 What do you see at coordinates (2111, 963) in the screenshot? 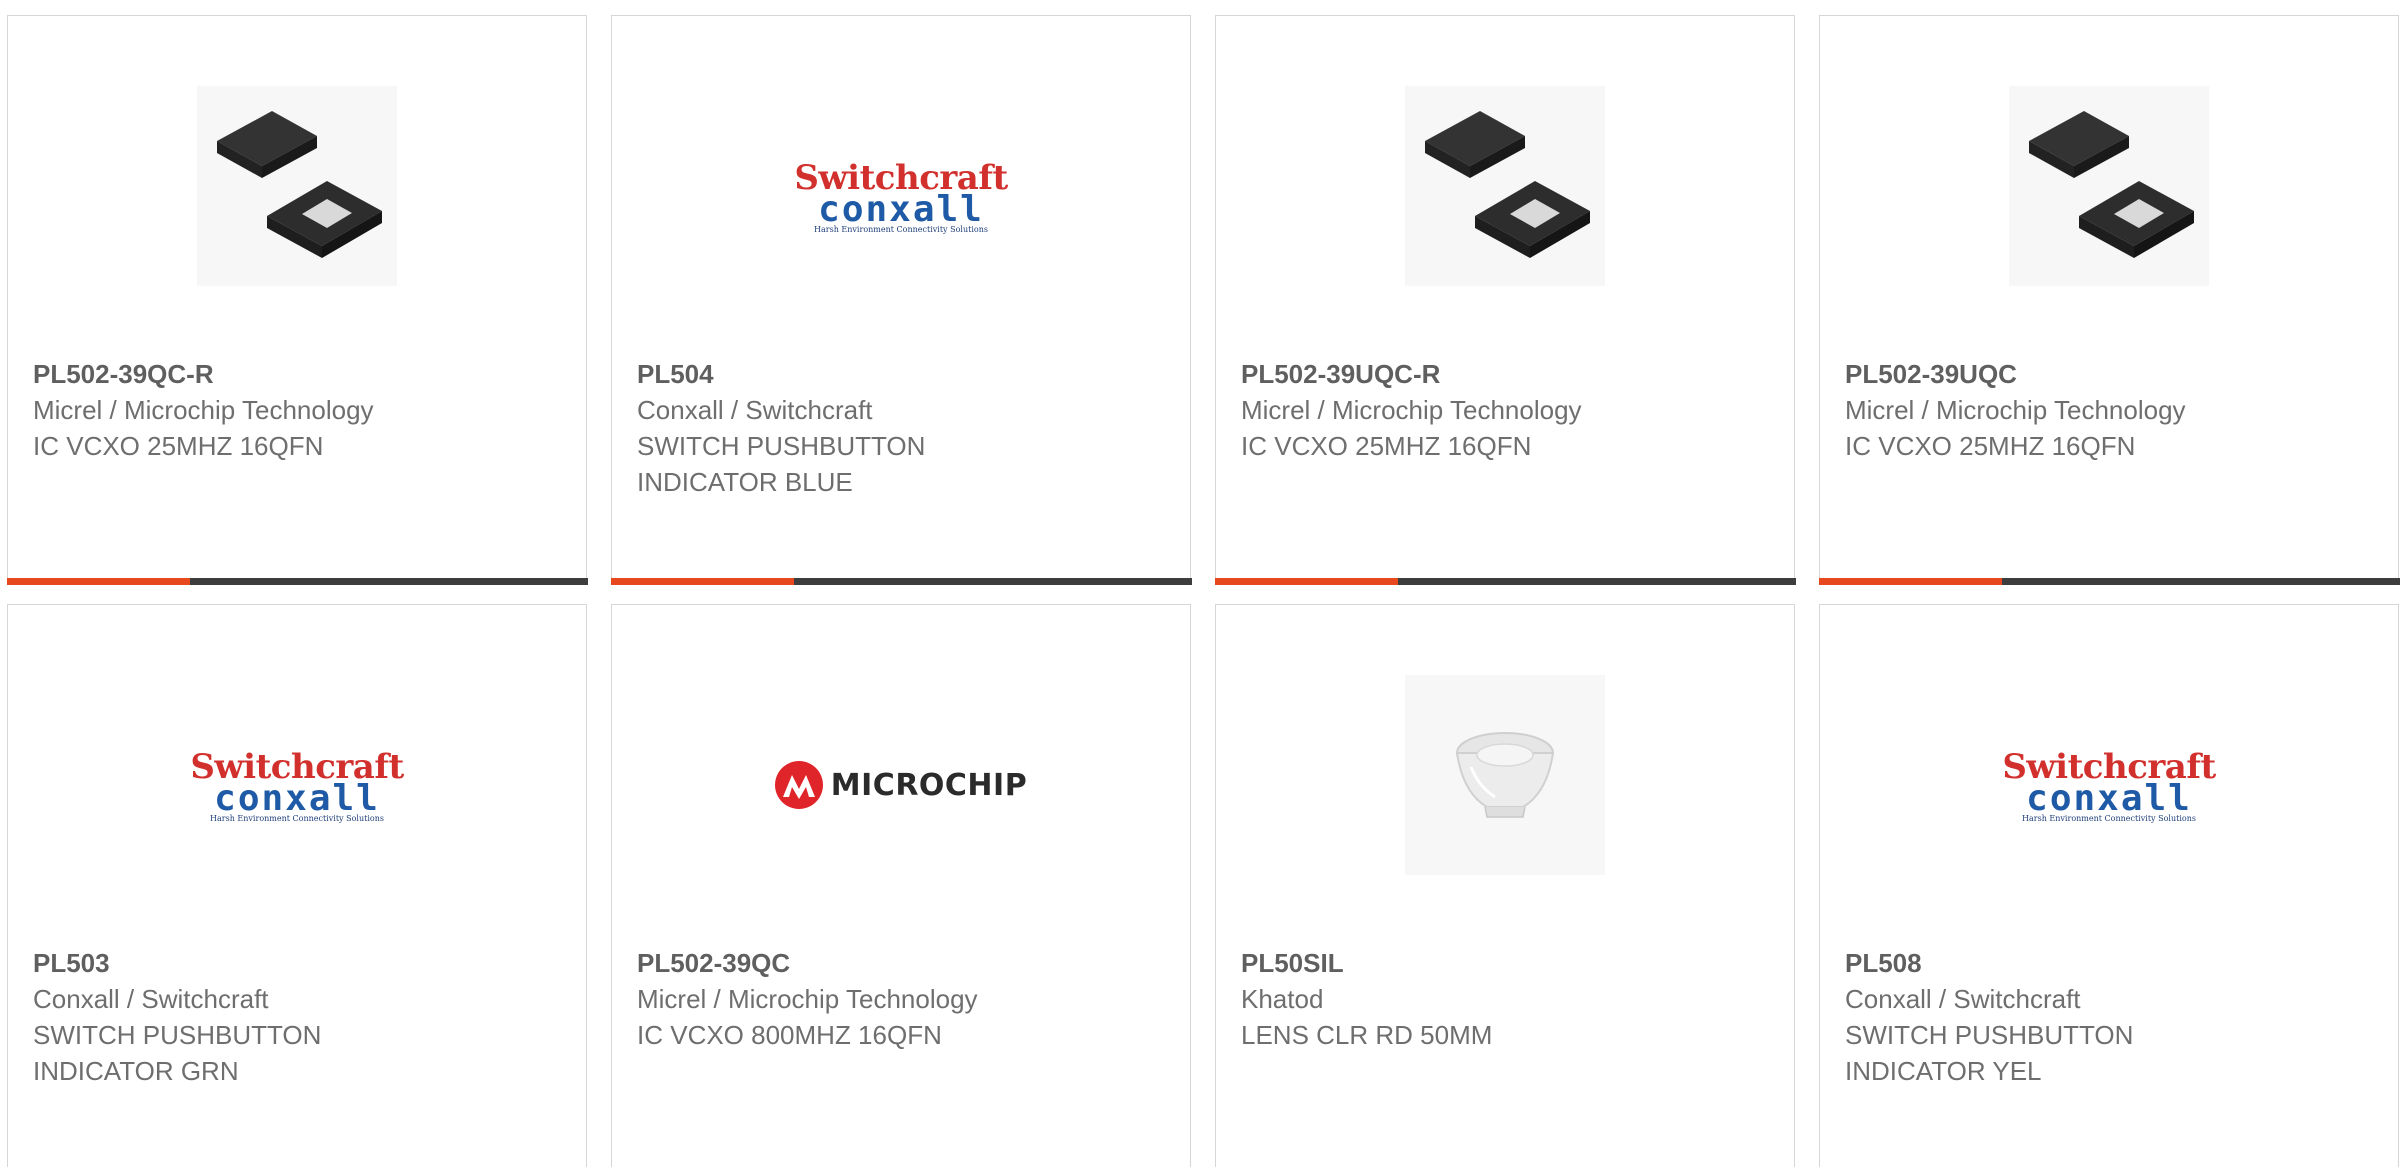
I see `part-number: PL508` at bounding box center [2111, 963].